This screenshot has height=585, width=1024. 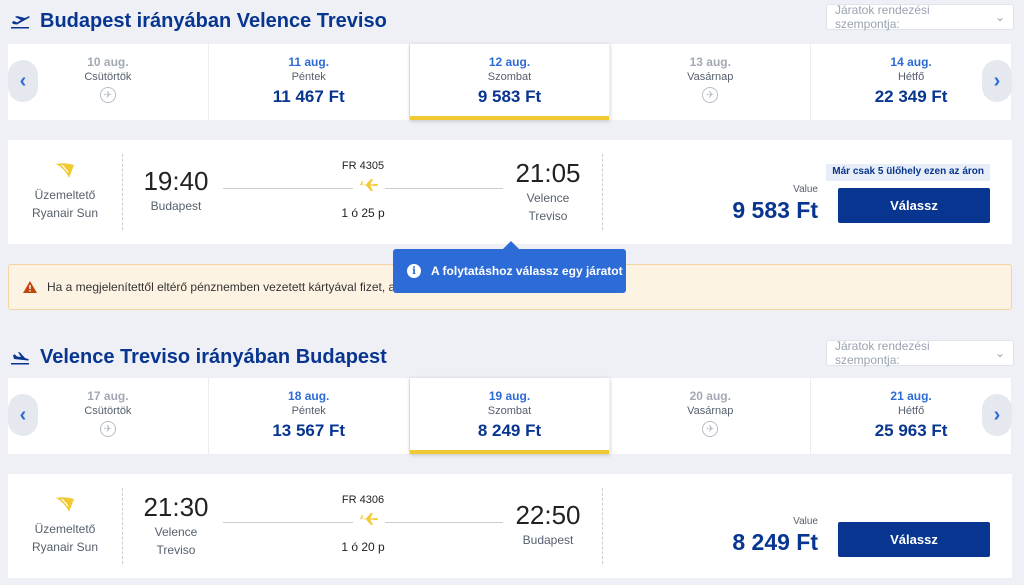 What do you see at coordinates (176, 206) in the screenshot?
I see `departure-city: Budapest` at bounding box center [176, 206].